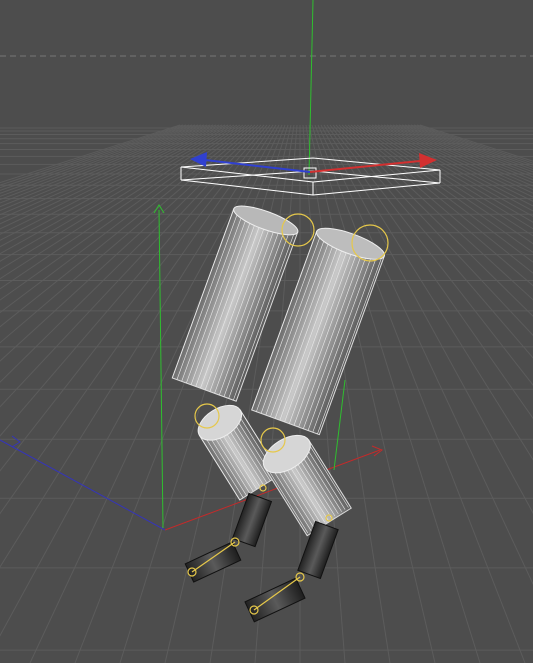 This screenshot has width=533, height=663. I want to click on local-y-axis, so click(161, 369).